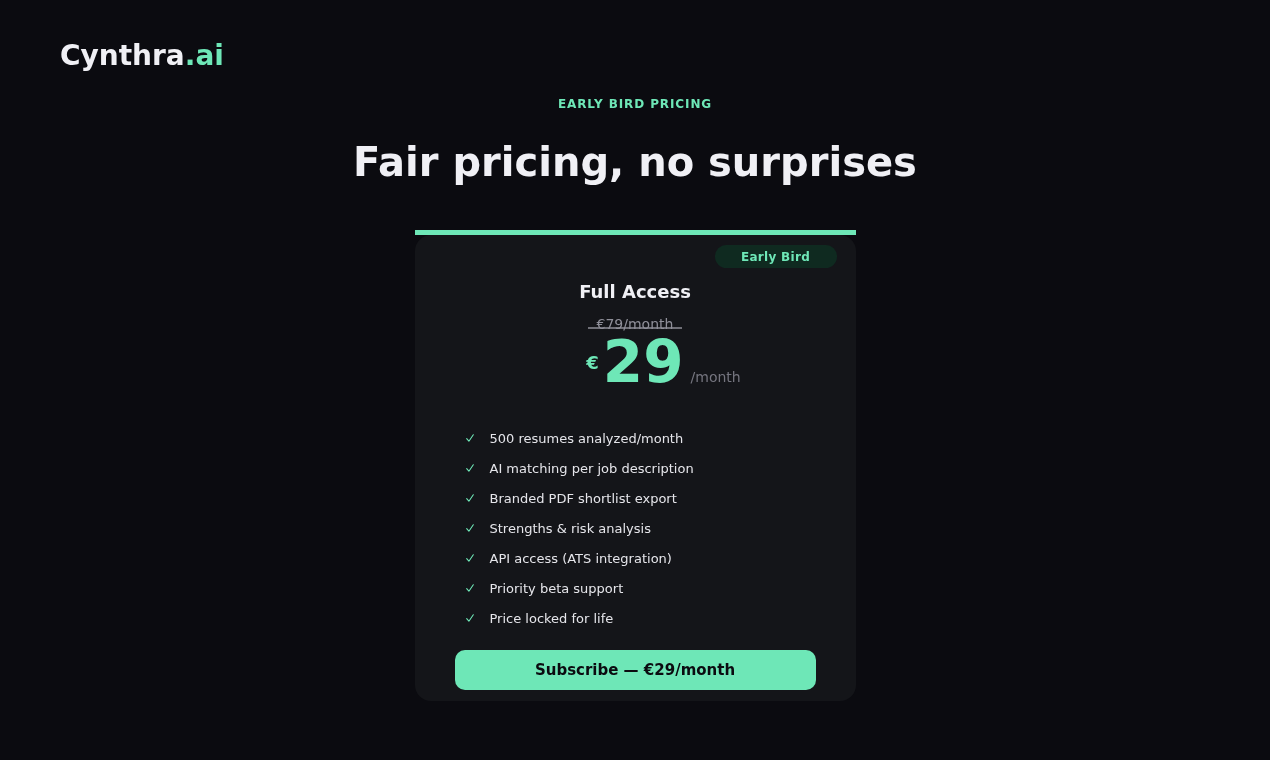 This screenshot has height=760, width=1270. I want to click on feature-text: Priority beta support, so click(556, 588).